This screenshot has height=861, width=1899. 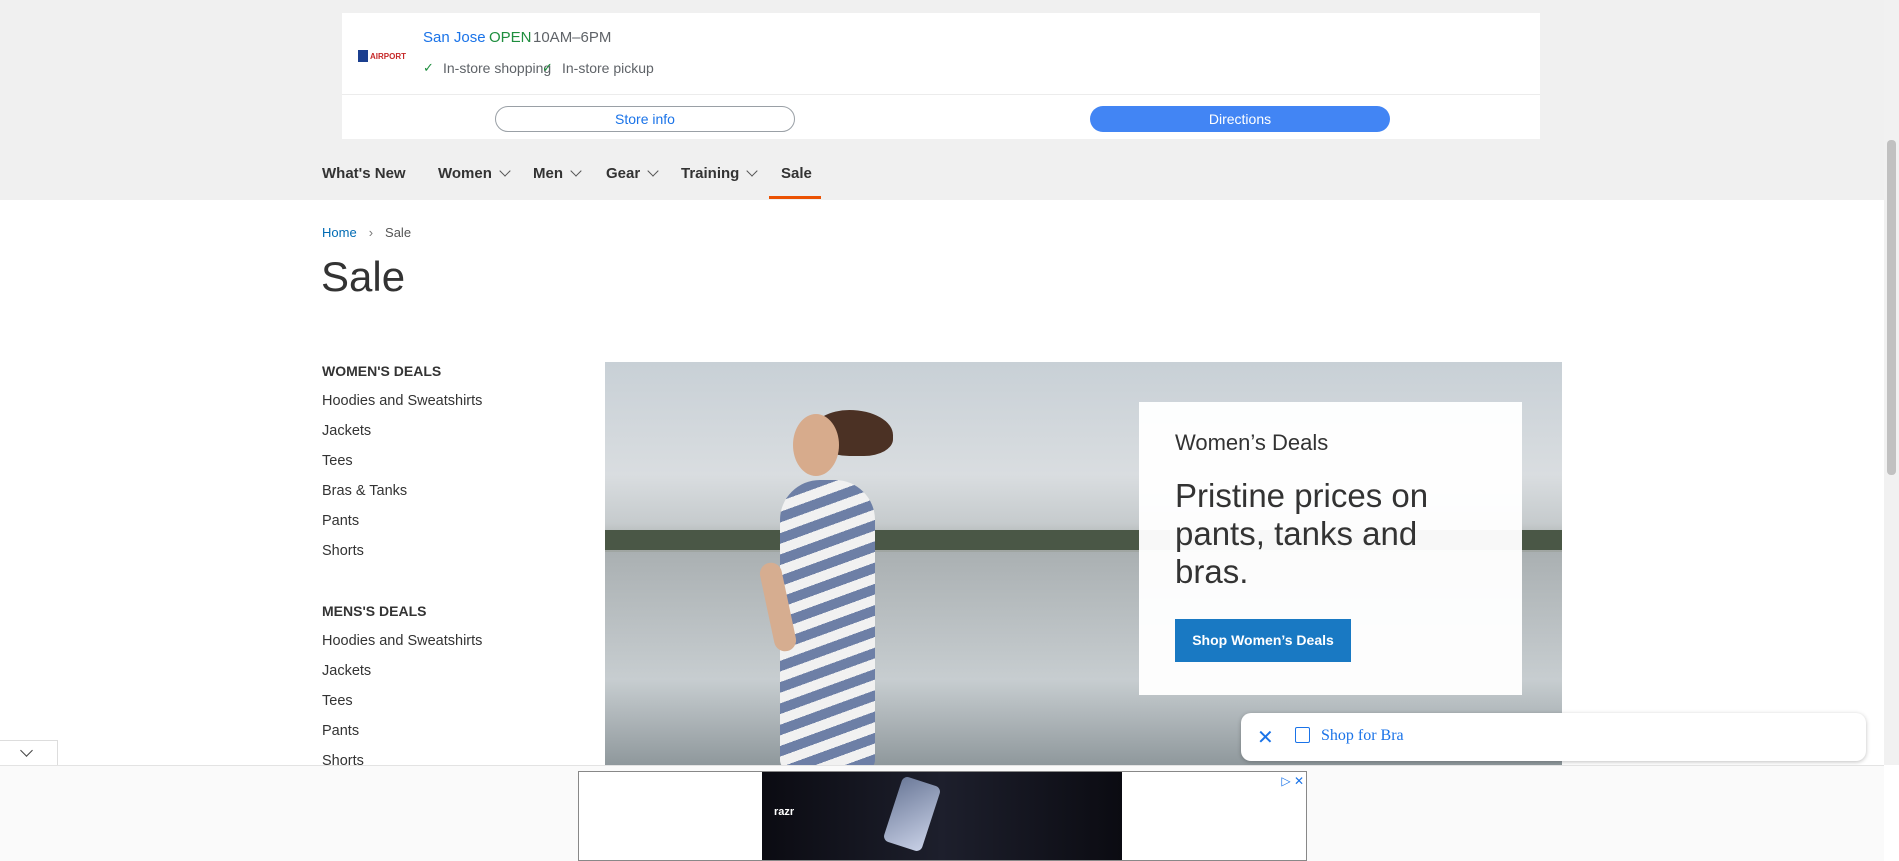 What do you see at coordinates (364, 173) in the screenshot?
I see `nav-whats-new: What's New` at bounding box center [364, 173].